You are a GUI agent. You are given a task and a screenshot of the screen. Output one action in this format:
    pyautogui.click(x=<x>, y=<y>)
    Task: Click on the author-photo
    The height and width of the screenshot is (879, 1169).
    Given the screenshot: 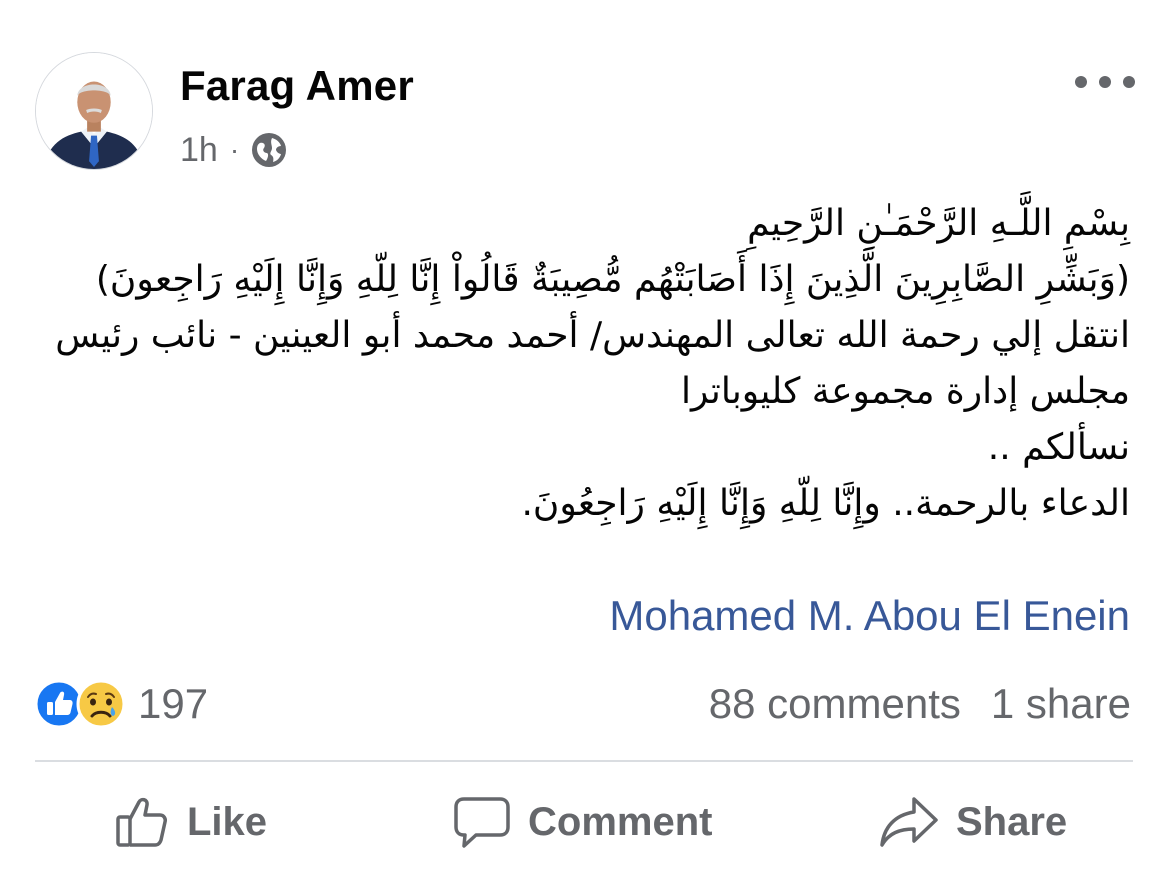 What is the action you would take?
    pyautogui.click(x=94, y=111)
    